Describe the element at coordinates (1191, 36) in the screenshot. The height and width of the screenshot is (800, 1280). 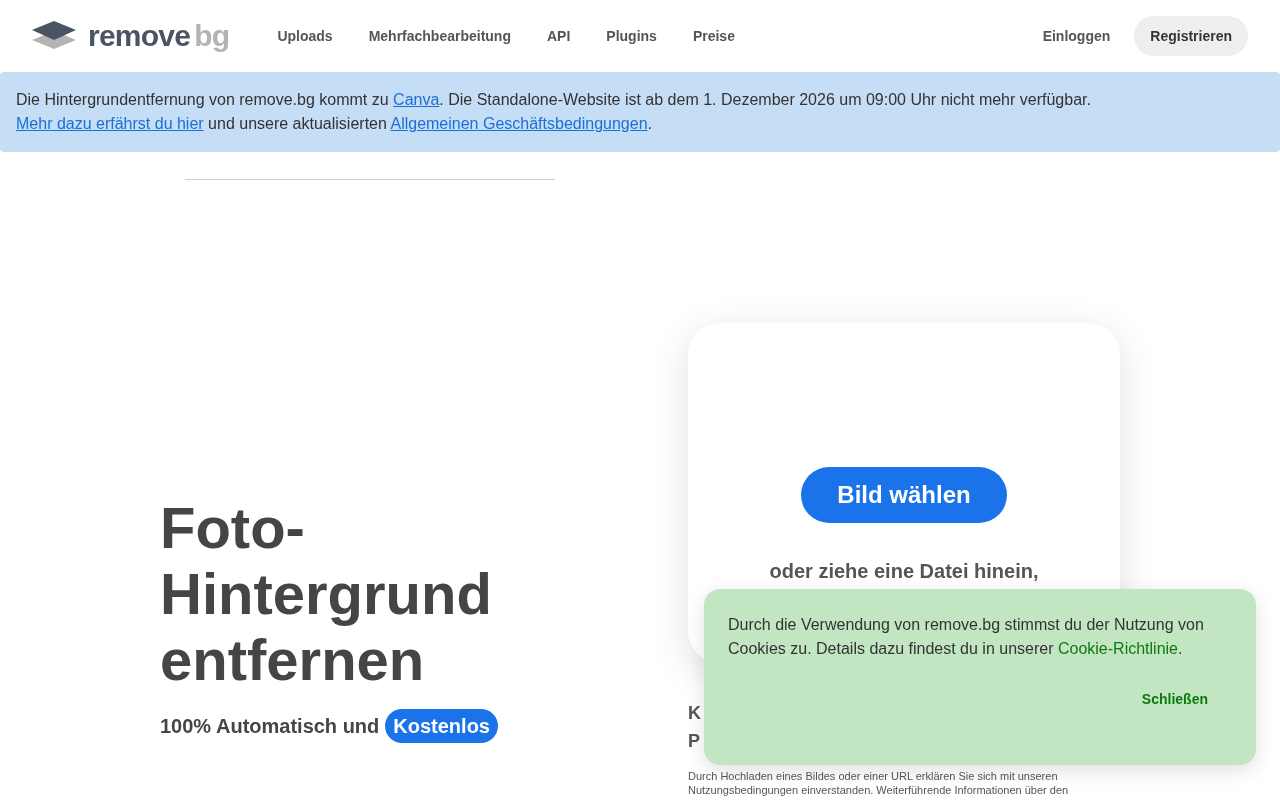
I see `register-button: Registrieren` at that location.